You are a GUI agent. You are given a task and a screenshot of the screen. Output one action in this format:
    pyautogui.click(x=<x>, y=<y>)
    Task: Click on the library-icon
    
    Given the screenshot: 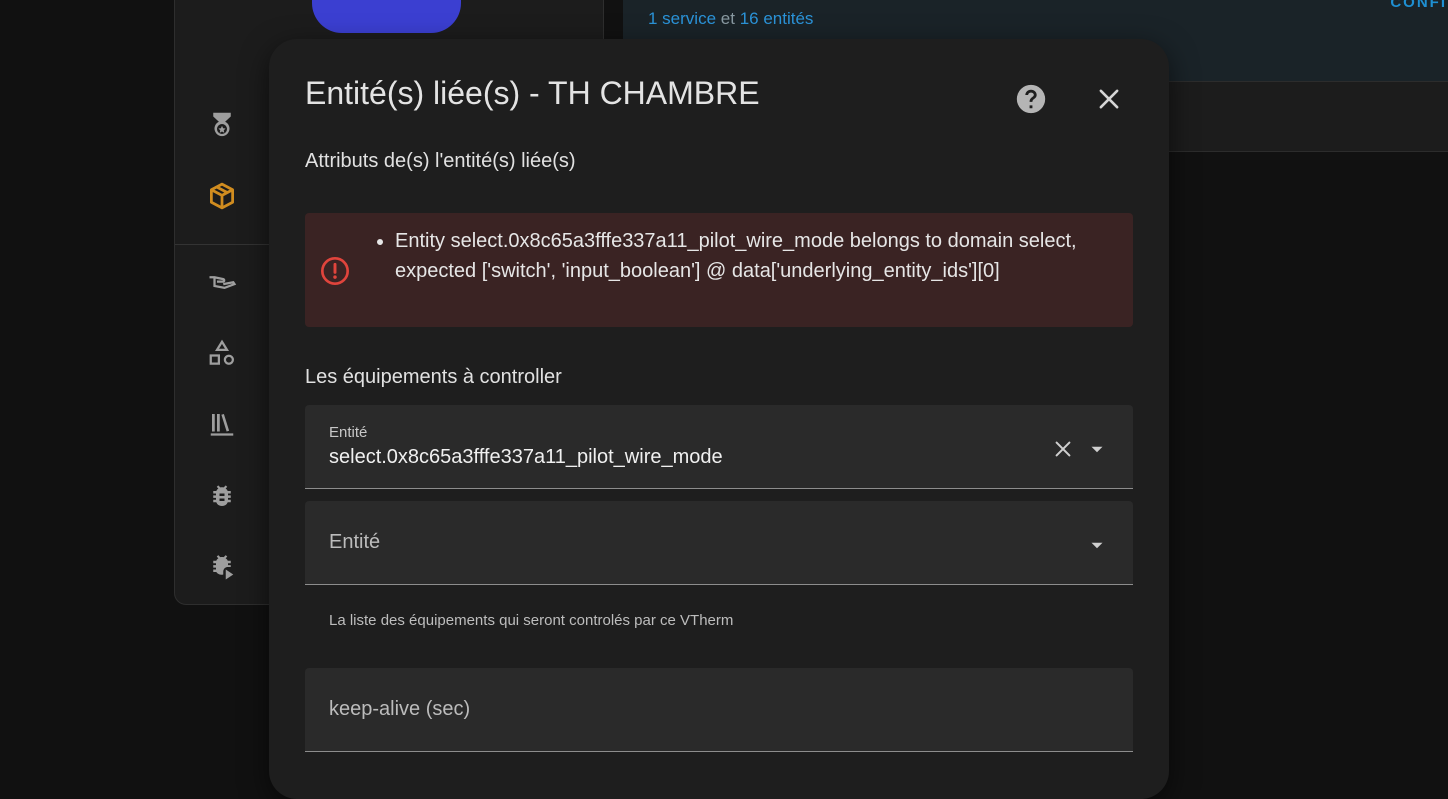 What is the action you would take?
    pyautogui.click(x=222, y=424)
    